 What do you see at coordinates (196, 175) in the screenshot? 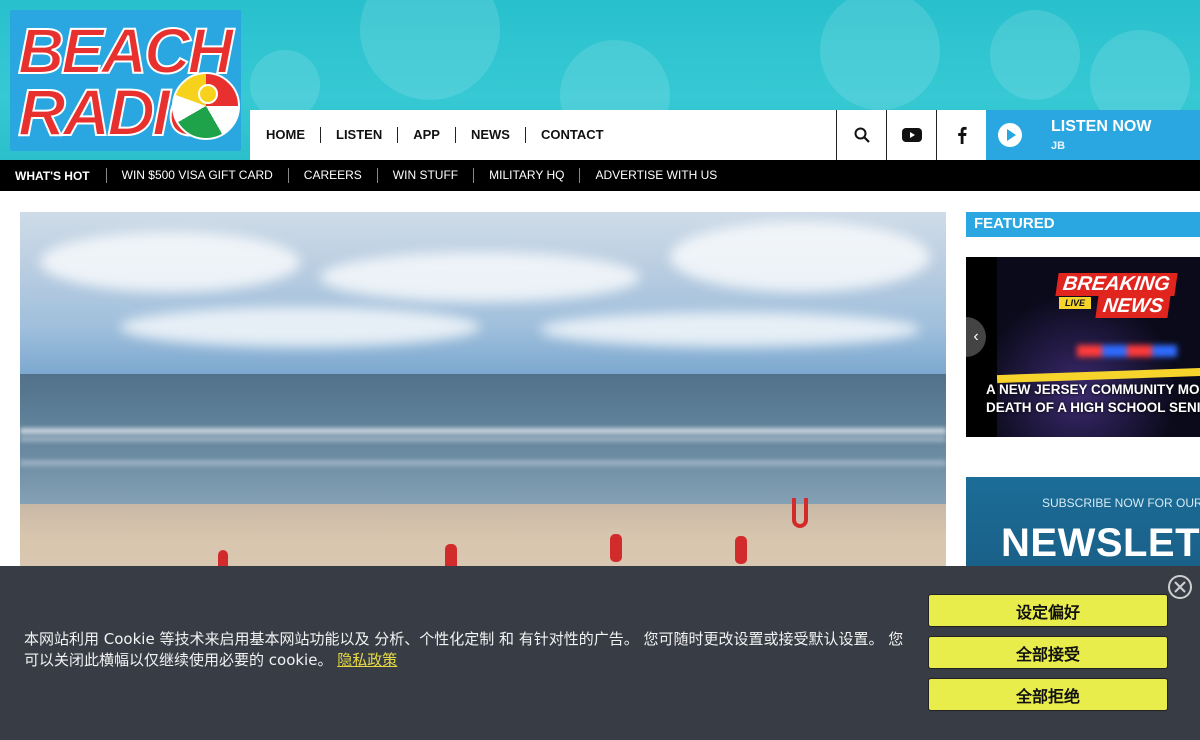
I see `hot-link-gift-card: WIN $500 VISA GIFT CARD` at bounding box center [196, 175].